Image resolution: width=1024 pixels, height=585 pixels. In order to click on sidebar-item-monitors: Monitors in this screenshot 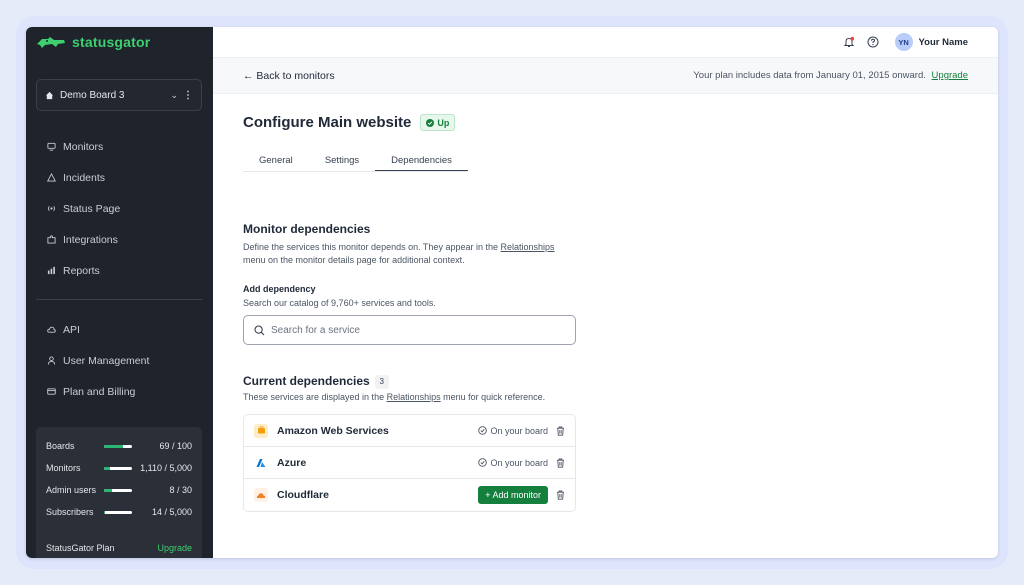, I will do `click(119, 146)`.